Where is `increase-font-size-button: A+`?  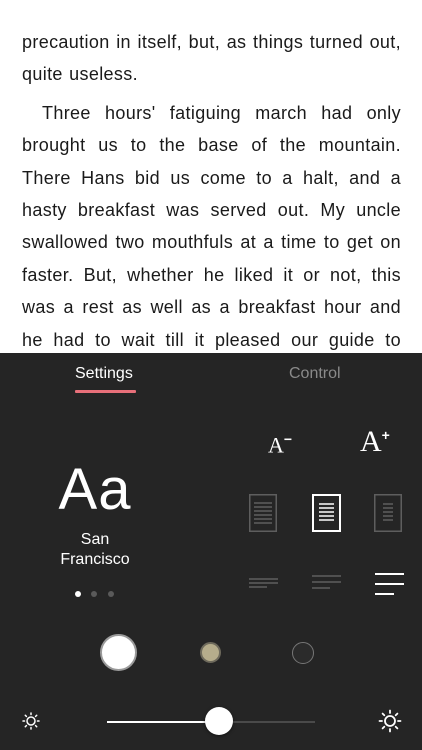
increase-font-size-button: A+ is located at coordinates (375, 442).